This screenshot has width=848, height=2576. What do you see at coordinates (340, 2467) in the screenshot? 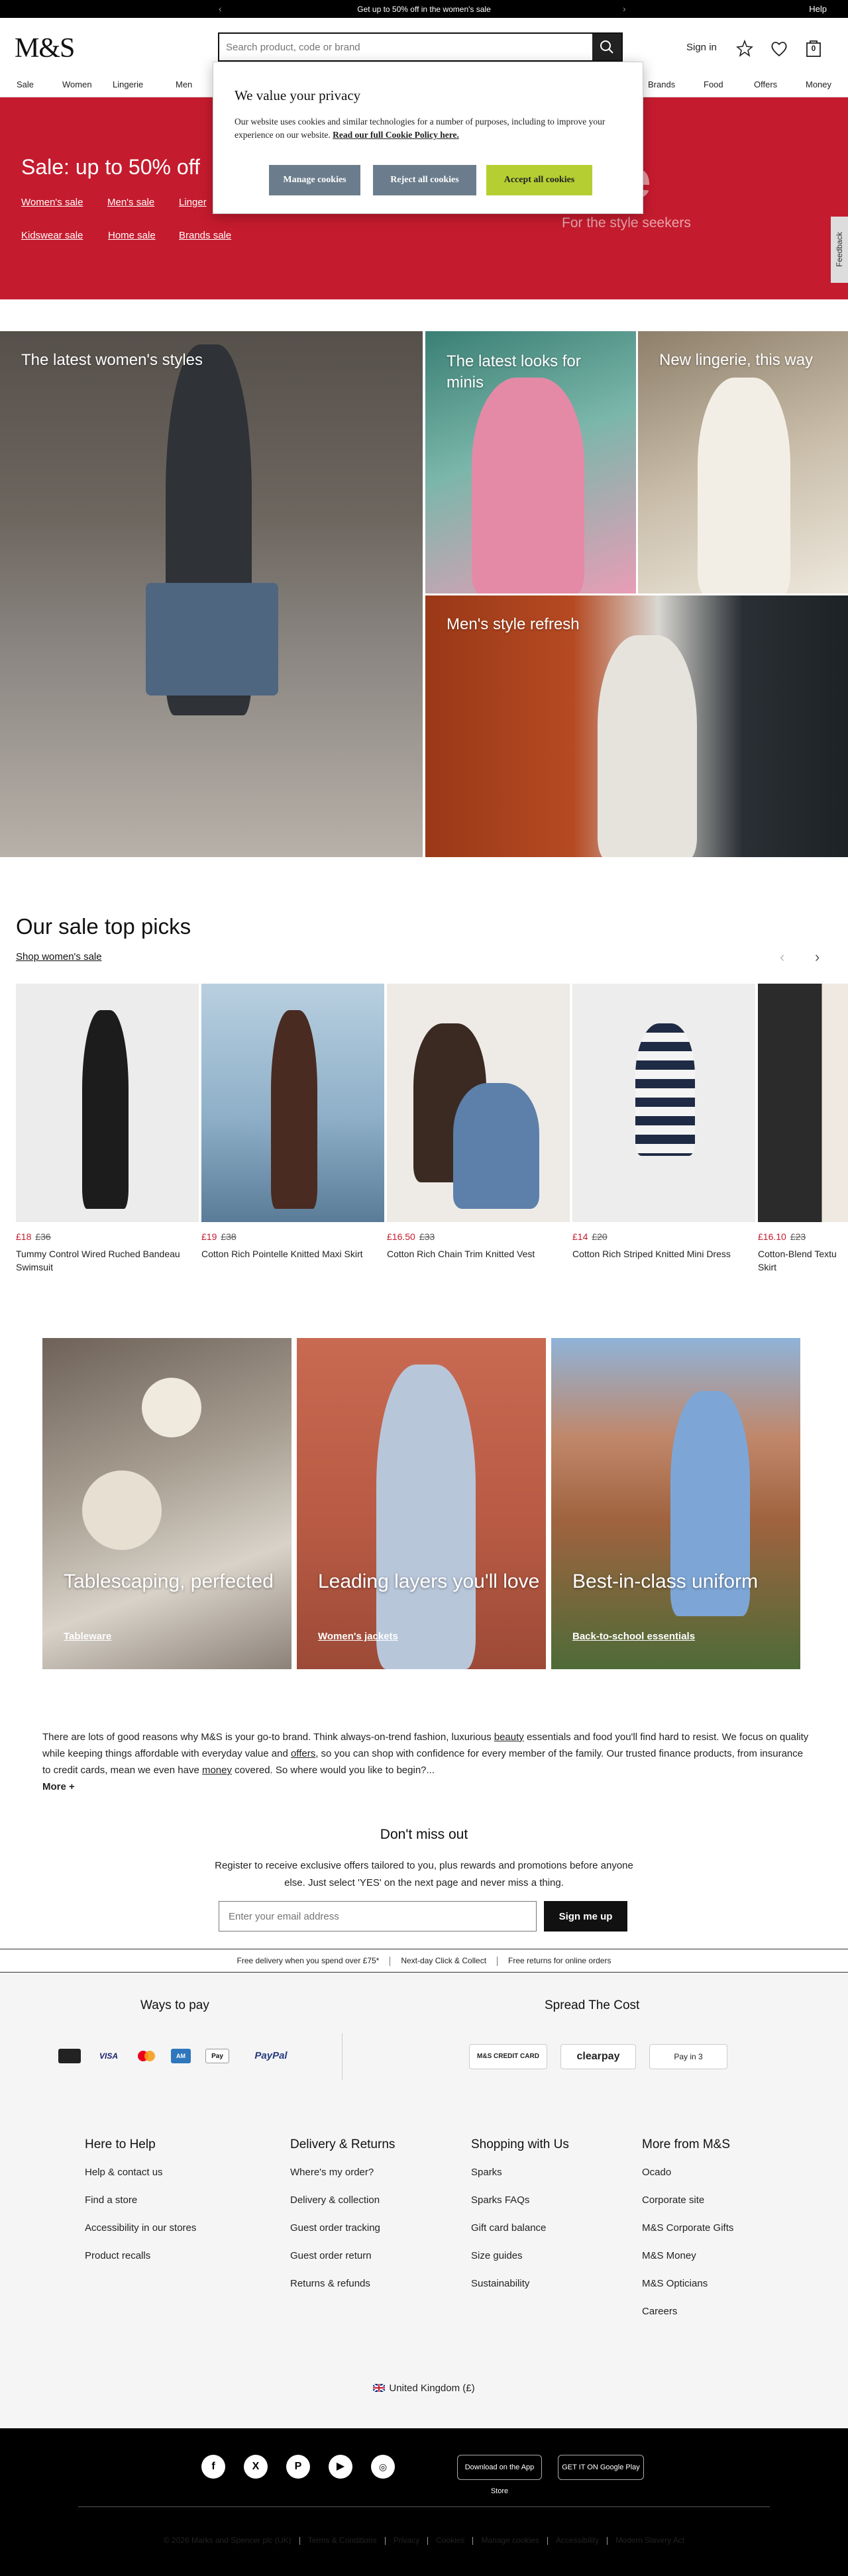
I see `youtube-icon: ▶` at bounding box center [340, 2467].